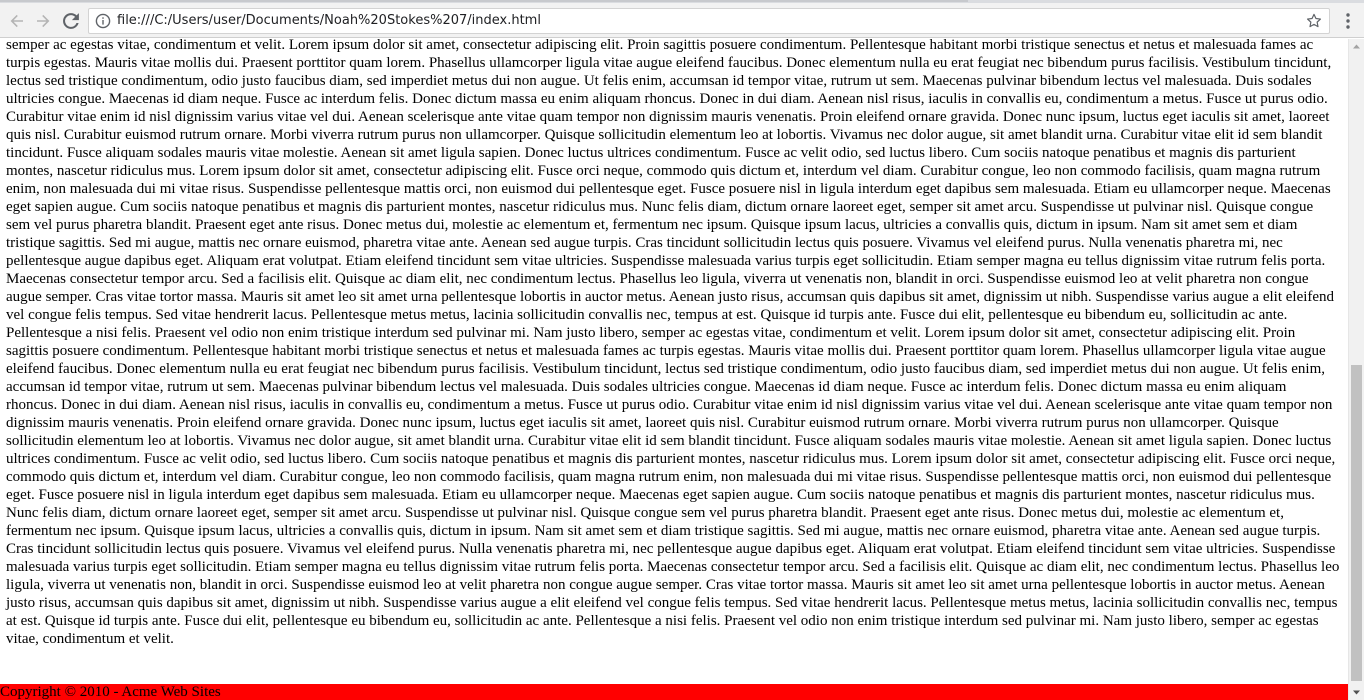  Describe the element at coordinates (484, 1) in the screenshot. I see `tab-strip-edge` at that location.